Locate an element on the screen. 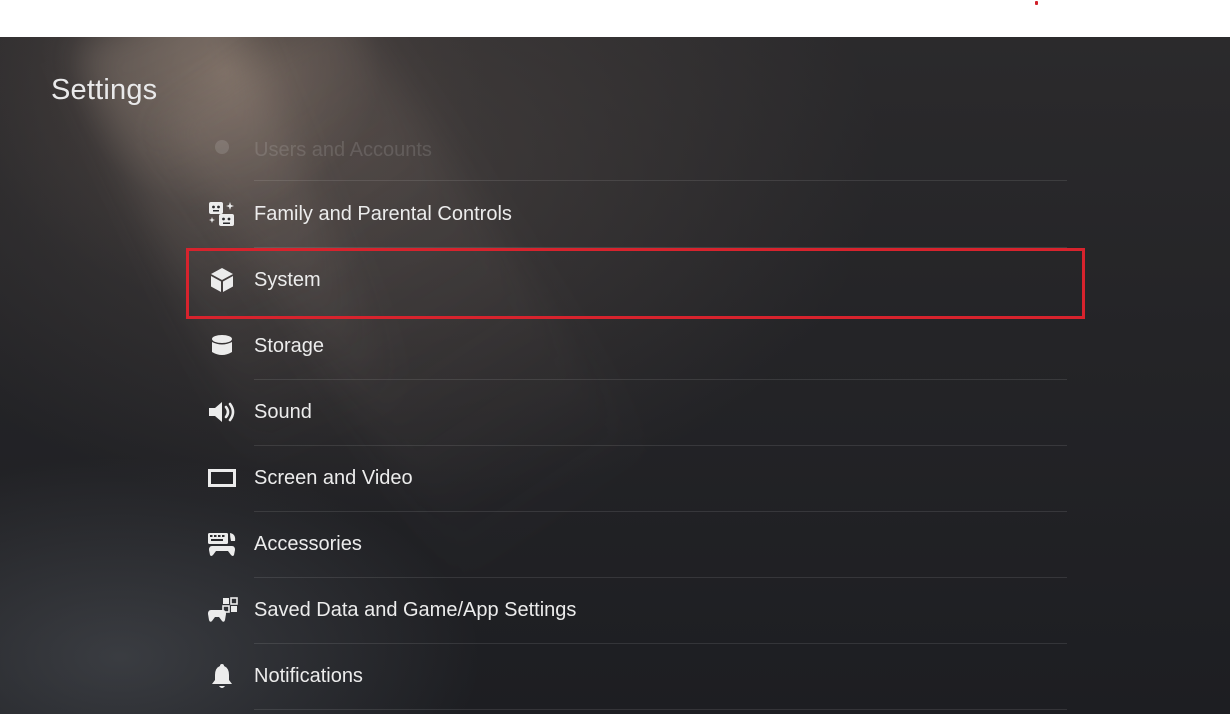 The image size is (1230, 714). family-icon is located at coordinates (222, 214).